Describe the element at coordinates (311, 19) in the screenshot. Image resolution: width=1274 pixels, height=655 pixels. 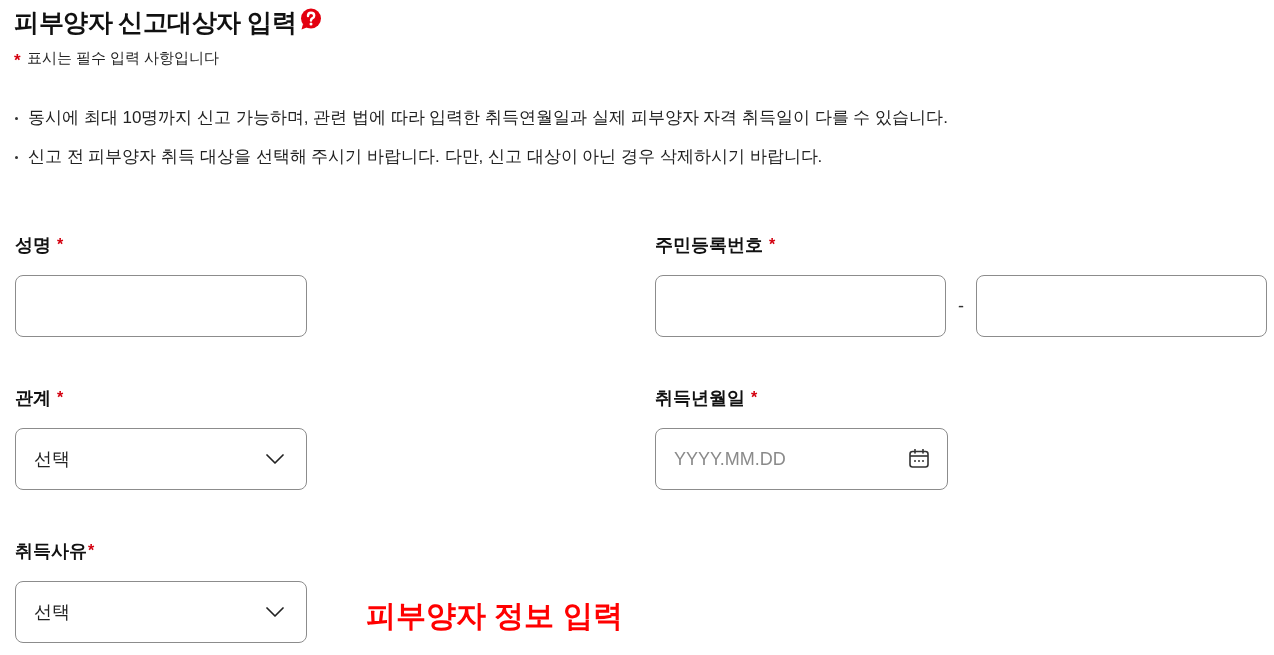
I see `help-icon` at that location.